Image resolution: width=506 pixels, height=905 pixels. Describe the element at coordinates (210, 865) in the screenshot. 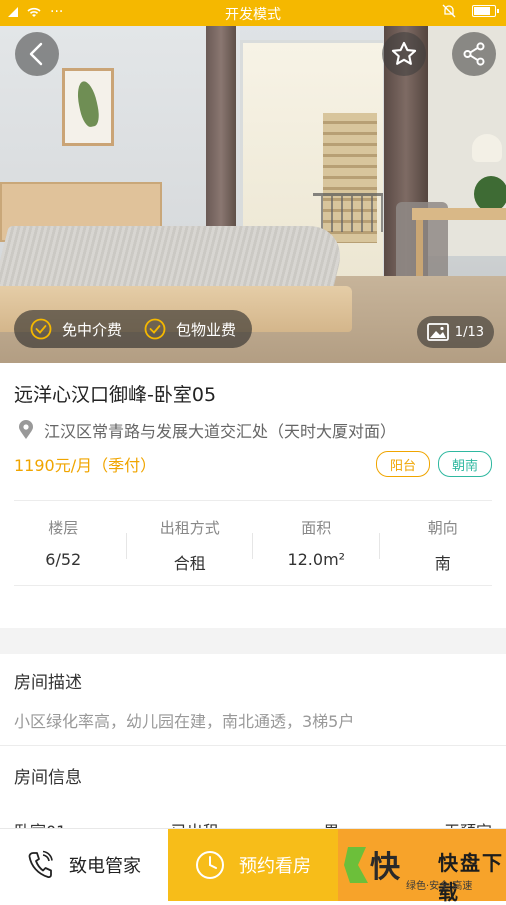

I see `clock-icon` at that location.